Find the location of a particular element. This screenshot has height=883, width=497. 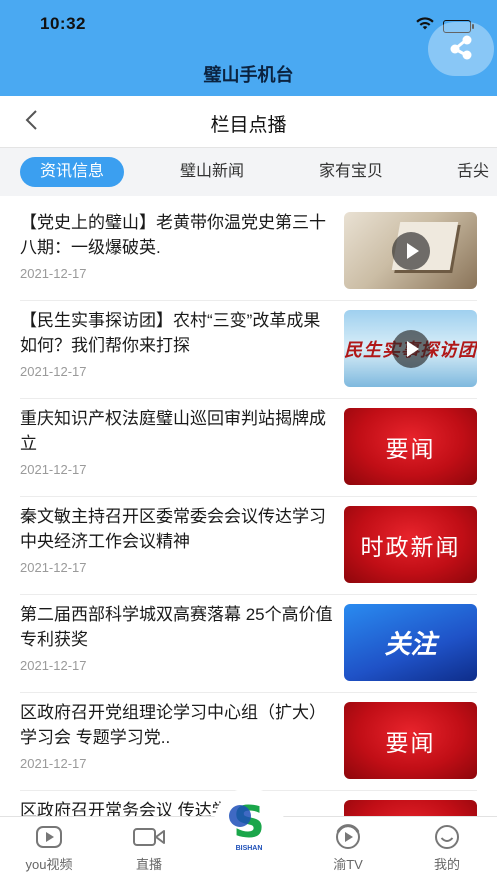

news-thumbnail: 关注 is located at coordinates (410, 642).